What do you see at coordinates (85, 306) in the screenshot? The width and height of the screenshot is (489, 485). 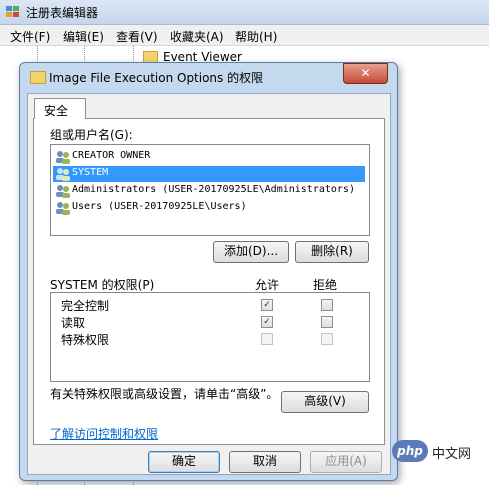 I see `permission-label: 完全控制` at bounding box center [85, 306].